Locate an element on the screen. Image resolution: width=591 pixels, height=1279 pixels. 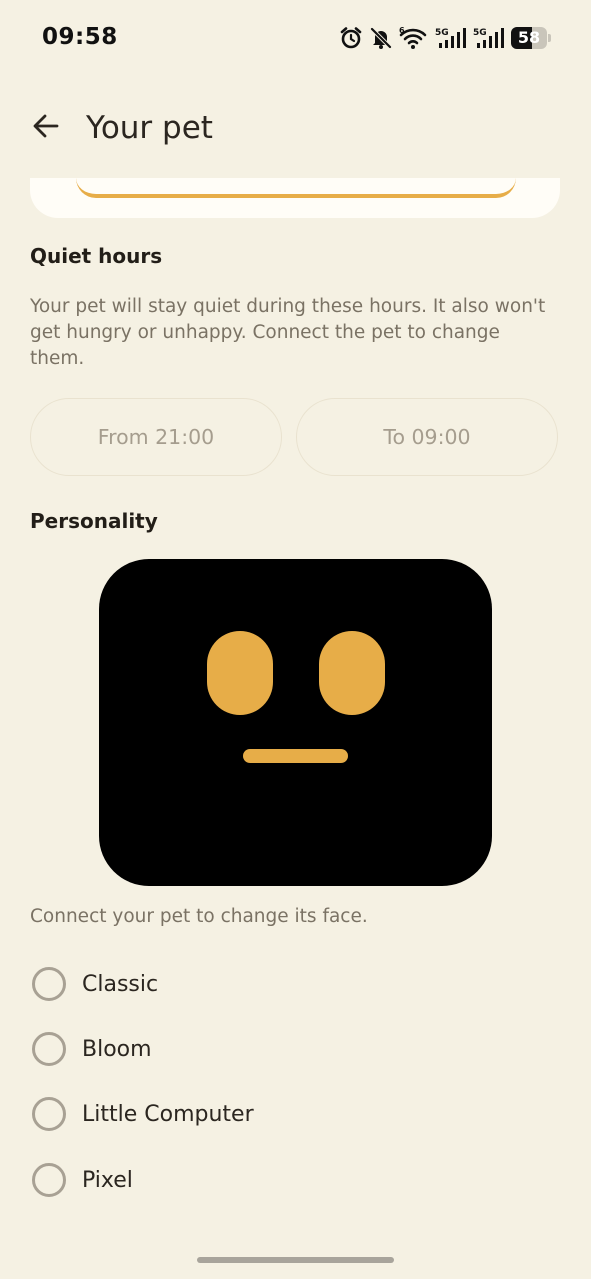
personality-option-label: Little Computer is located at coordinates (168, 1114).